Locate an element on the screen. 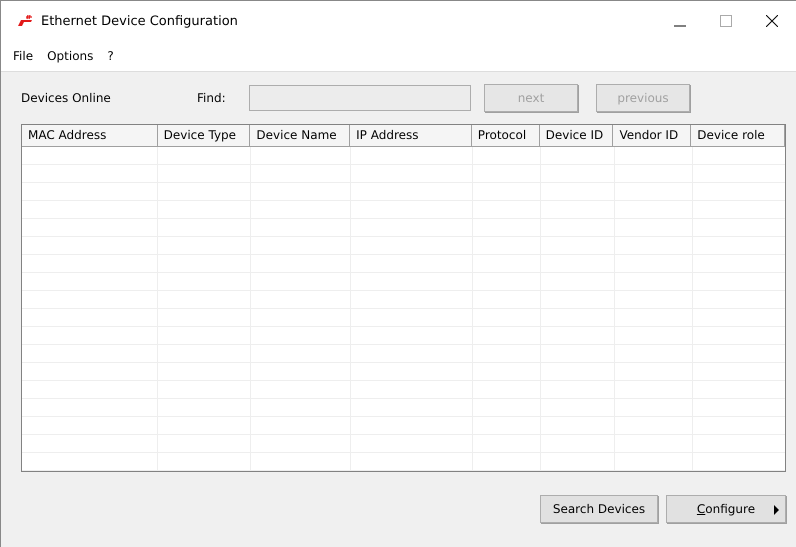 This screenshot has width=796, height=547. devices-online-label: Devices Online is located at coordinates (66, 98).